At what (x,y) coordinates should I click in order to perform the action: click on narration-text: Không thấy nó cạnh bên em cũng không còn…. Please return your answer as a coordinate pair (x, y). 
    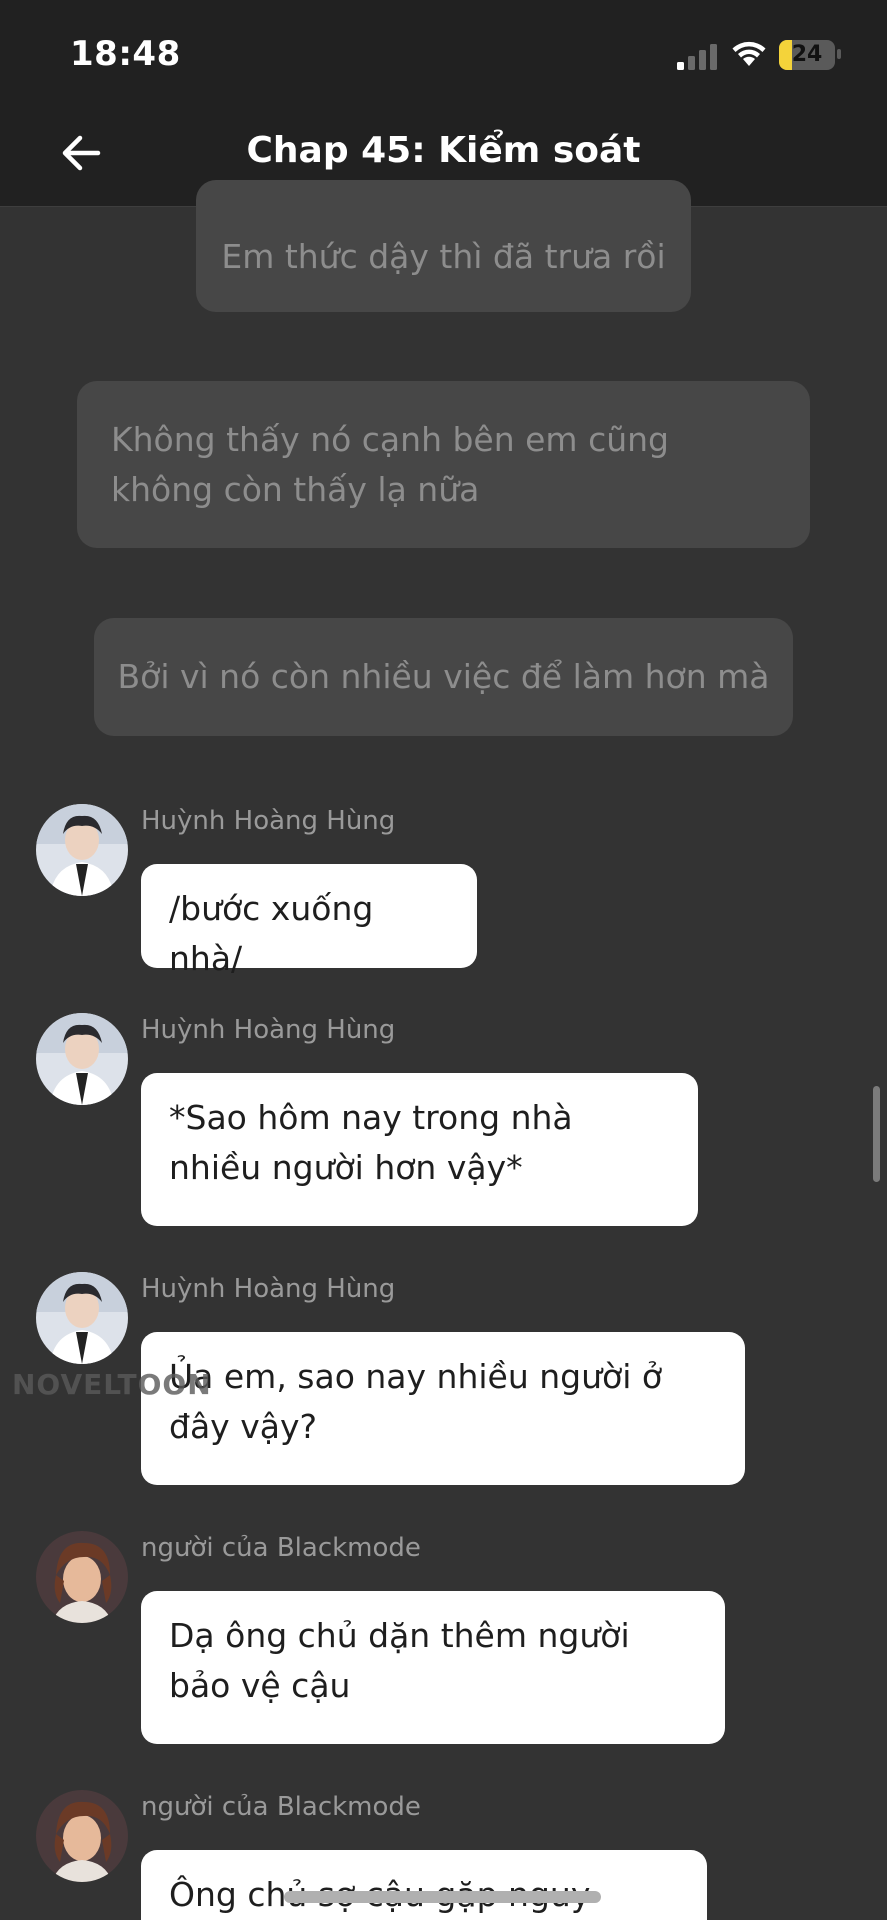
    Looking at the image, I should click on (390, 464).